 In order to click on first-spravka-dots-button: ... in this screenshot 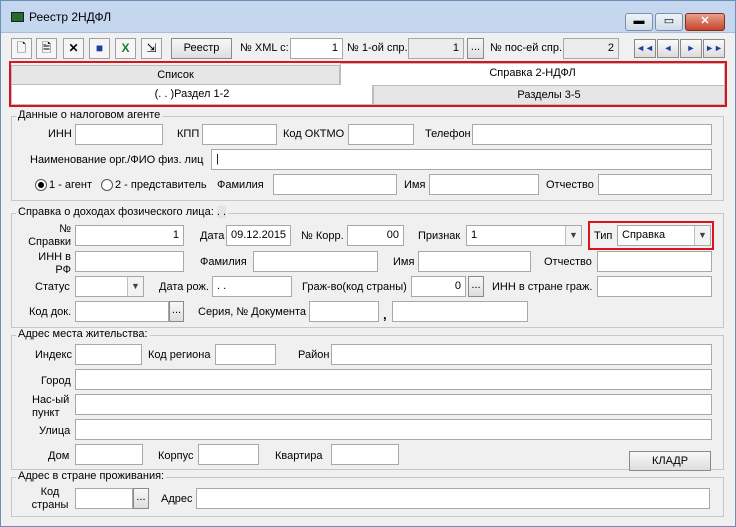, I will do `click(475, 48)`.